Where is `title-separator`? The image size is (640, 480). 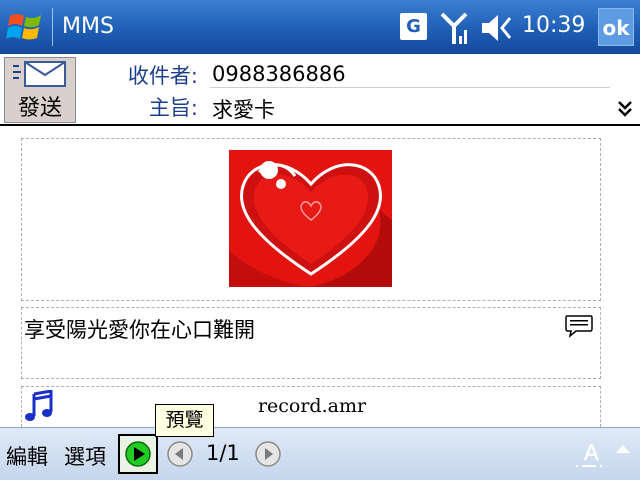 title-separator is located at coordinates (52, 27).